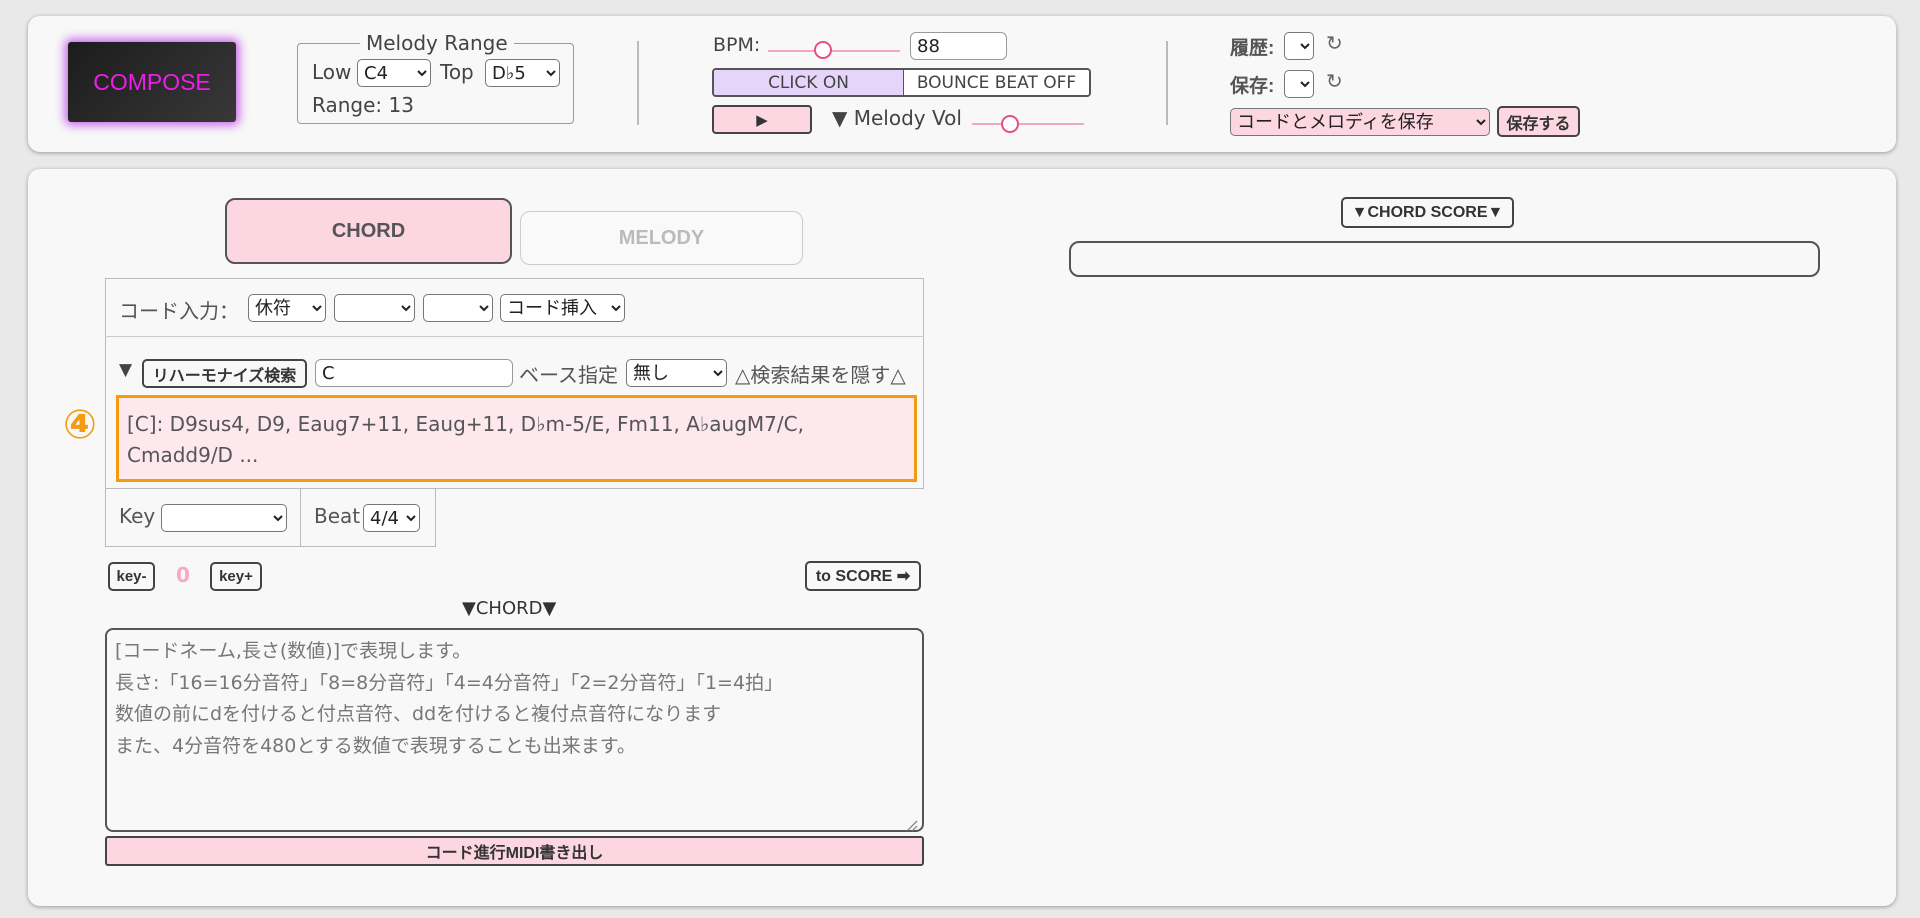 The width and height of the screenshot is (1920, 918). I want to click on save-type-select: コードとメロディを保存, so click(1360, 122).